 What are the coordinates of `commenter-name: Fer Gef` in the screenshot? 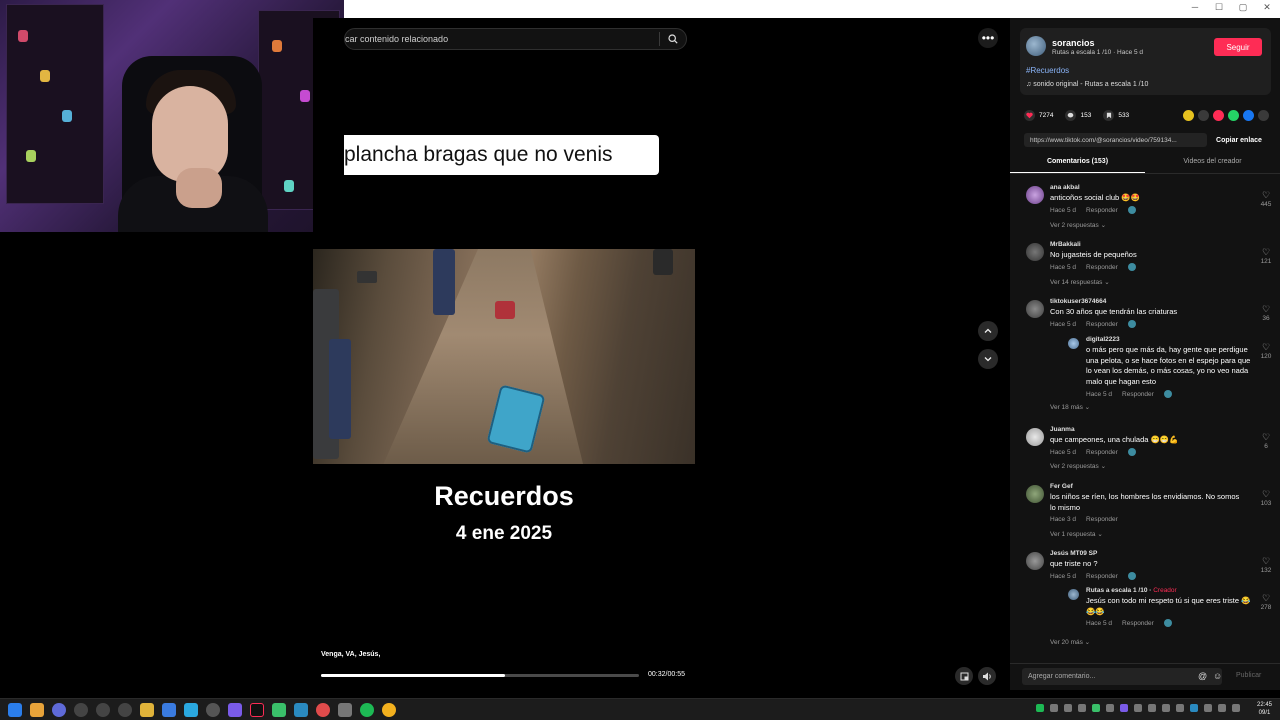 It's located at (1061, 486).